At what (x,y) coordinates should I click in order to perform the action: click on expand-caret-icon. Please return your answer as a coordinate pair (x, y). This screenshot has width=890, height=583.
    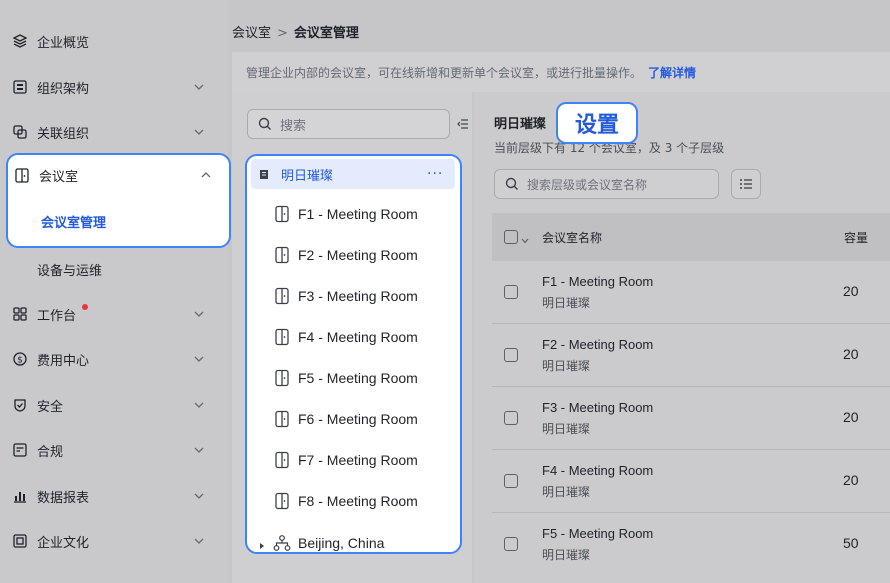
    Looking at the image, I should click on (262, 544).